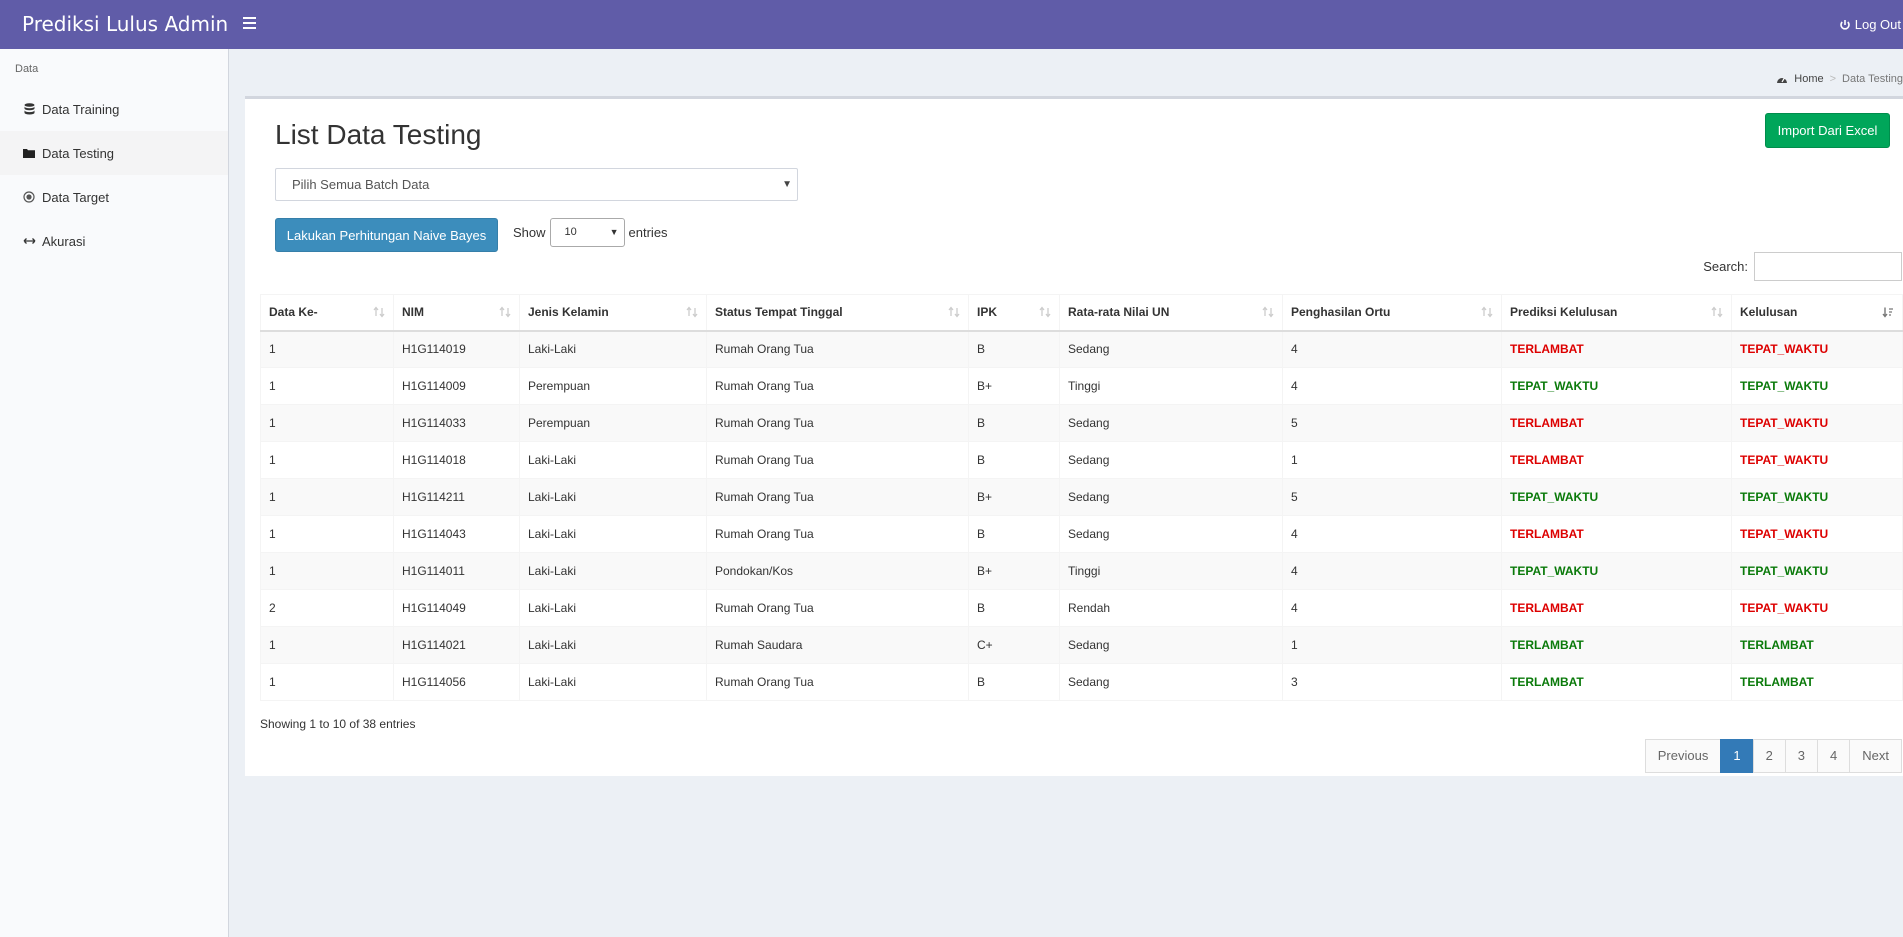 This screenshot has height=937, width=1903. Describe the element at coordinates (837, 571) in the screenshot. I see `cell-status-tempat-tinggal: Pondokan/Kos` at that location.